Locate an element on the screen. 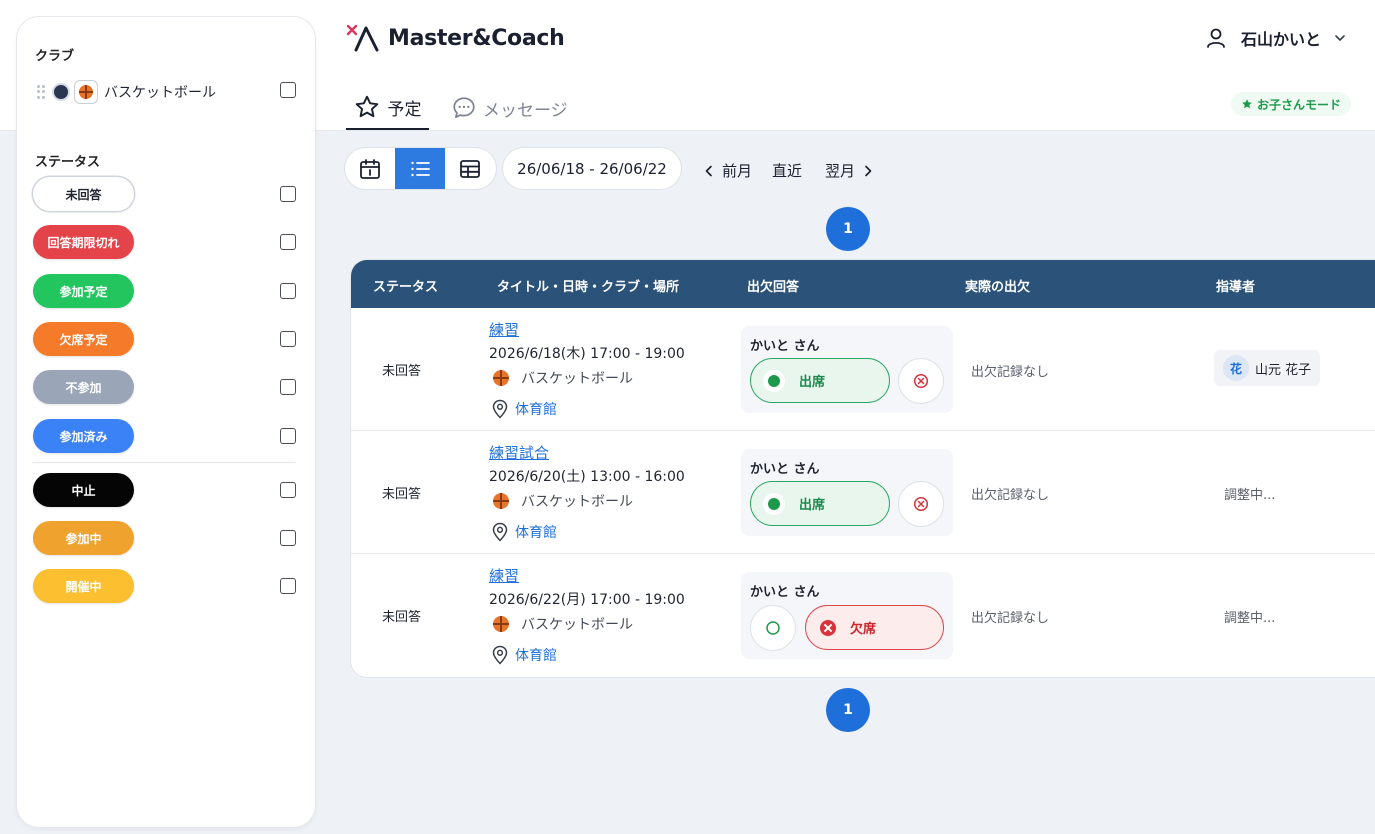 This screenshot has width=1375, height=834. status-checkbox-not-attending is located at coordinates (288, 387).